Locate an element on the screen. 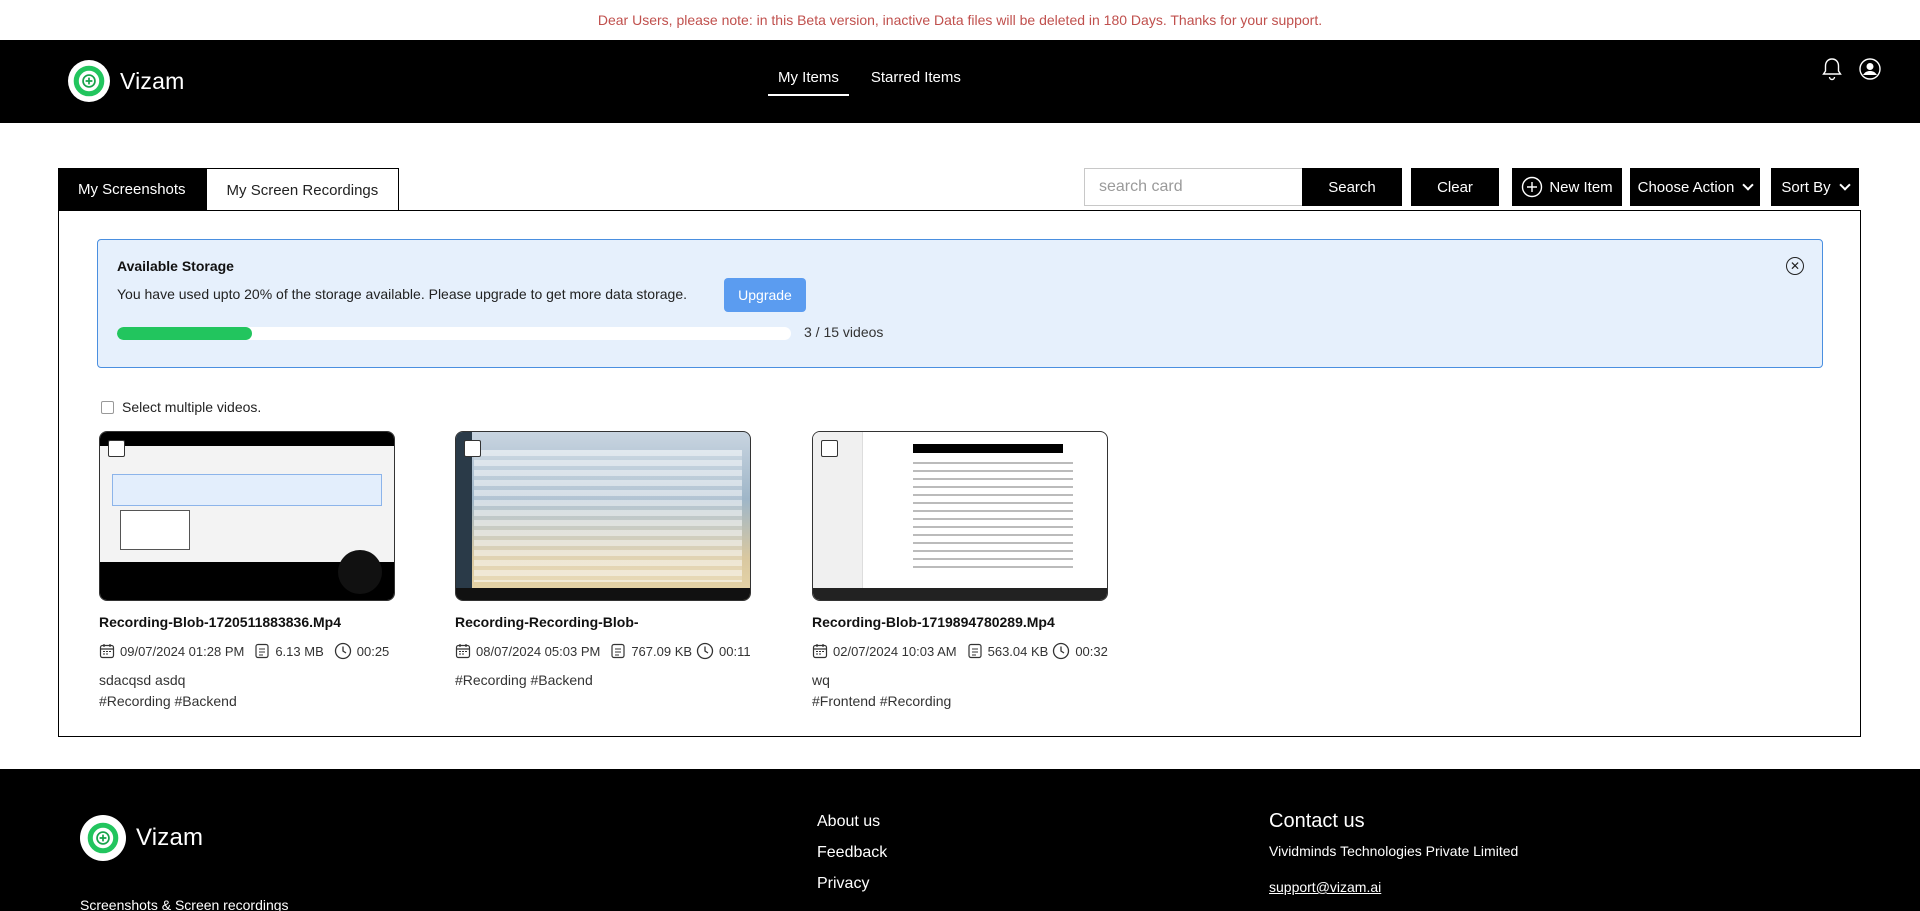 This screenshot has width=1920, height=911. select-multiple-toggle: Select multiple videos. is located at coordinates (181, 407).